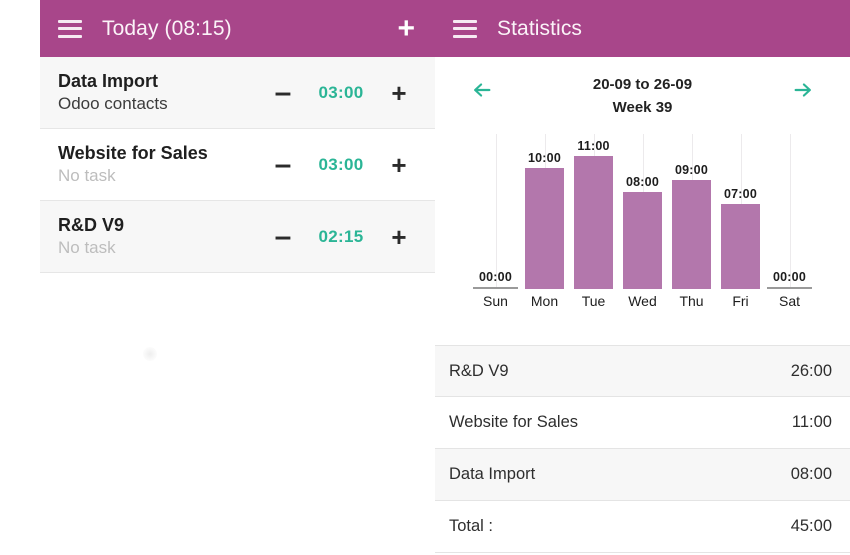 The image size is (850, 555). I want to click on chart-bar-column: 10:00, so click(544, 211).